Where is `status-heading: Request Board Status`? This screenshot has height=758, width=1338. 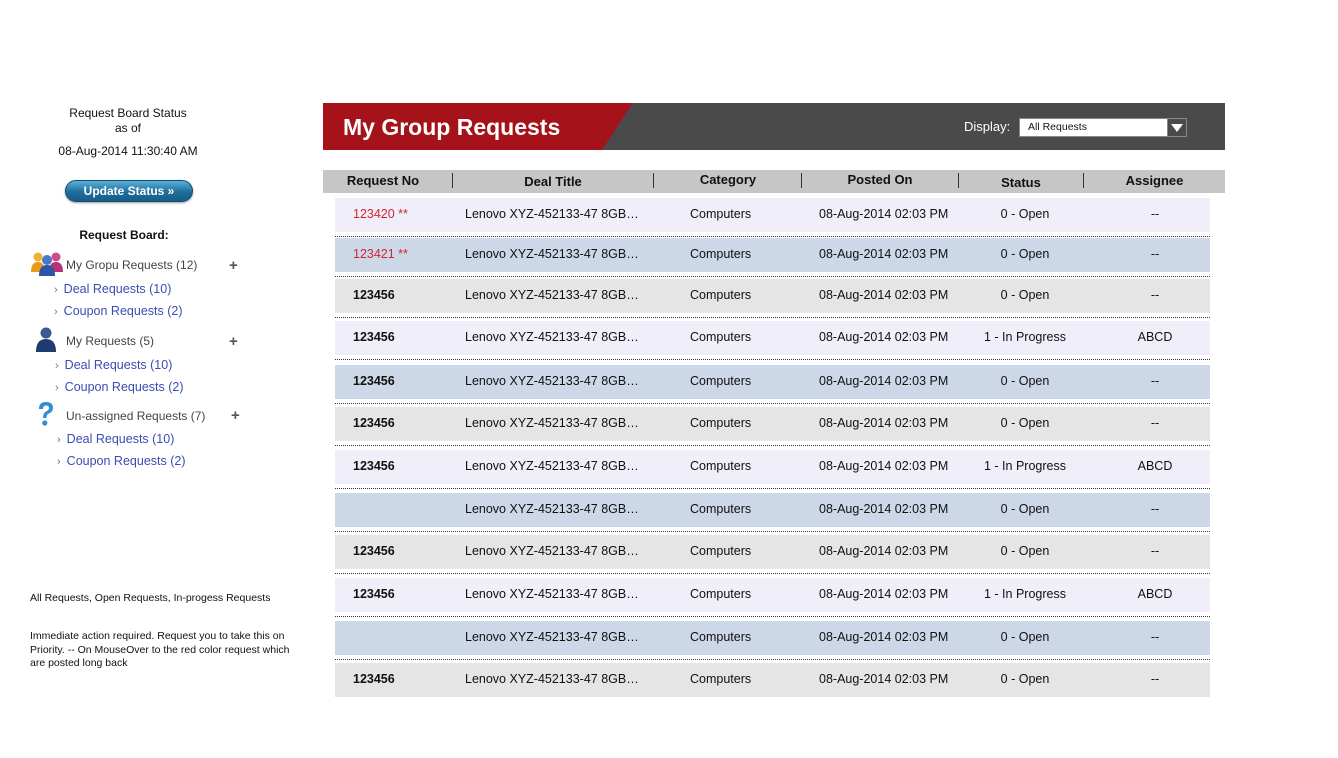
status-heading: Request Board Status is located at coordinates (128, 113).